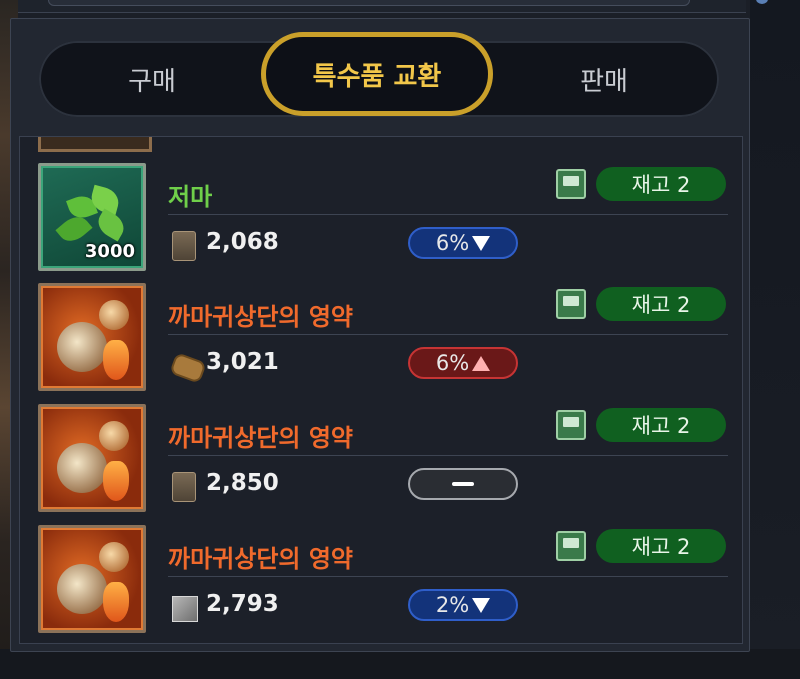 The width and height of the screenshot is (800, 679). Describe the element at coordinates (369, 3) in the screenshot. I see `top-input-bar` at that location.